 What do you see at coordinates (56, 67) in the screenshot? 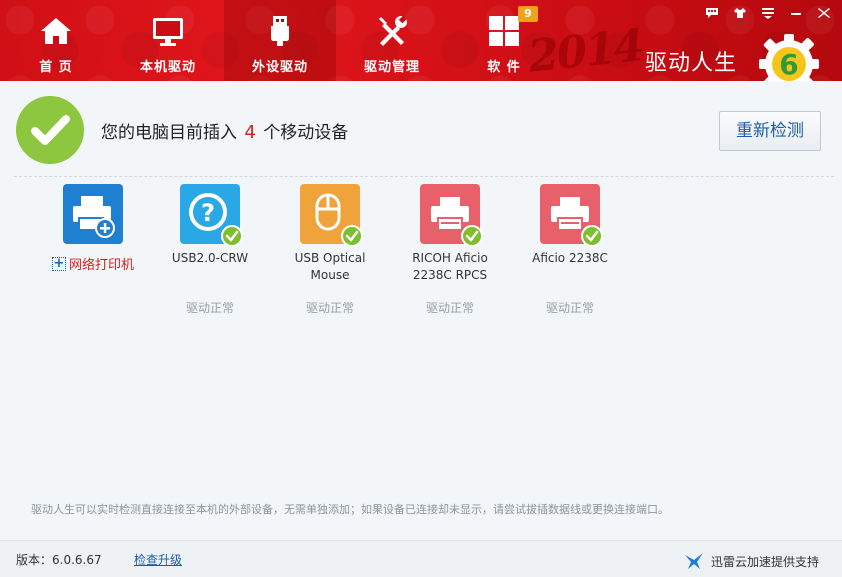
I see `nav-label-home: 首 页` at bounding box center [56, 67].